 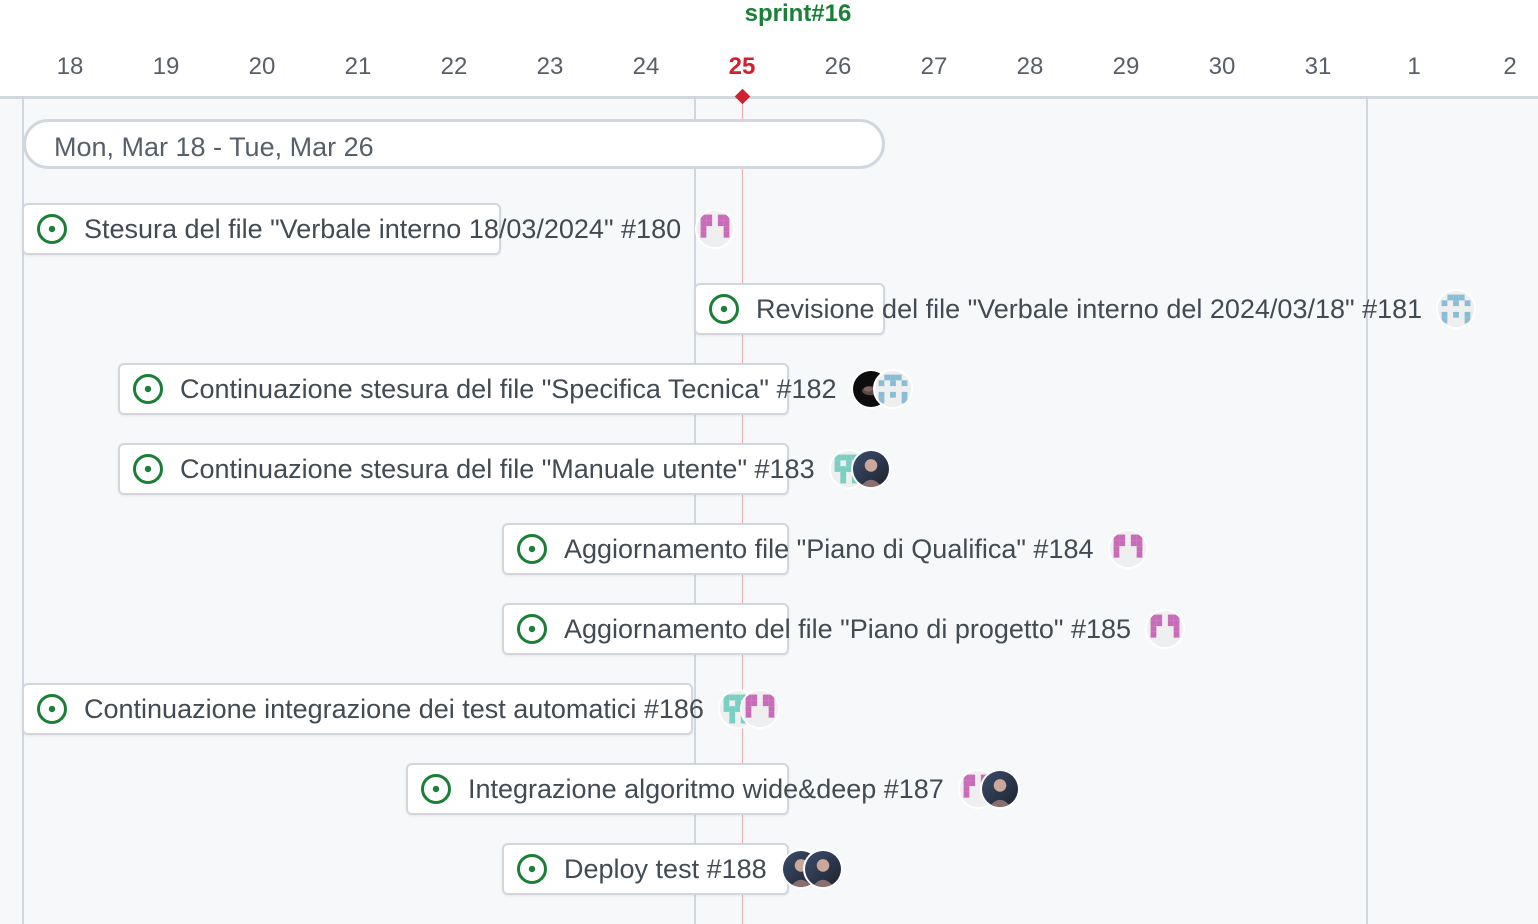 What do you see at coordinates (1126, 66) in the screenshot?
I see `day-label: 29` at bounding box center [1126, 66].